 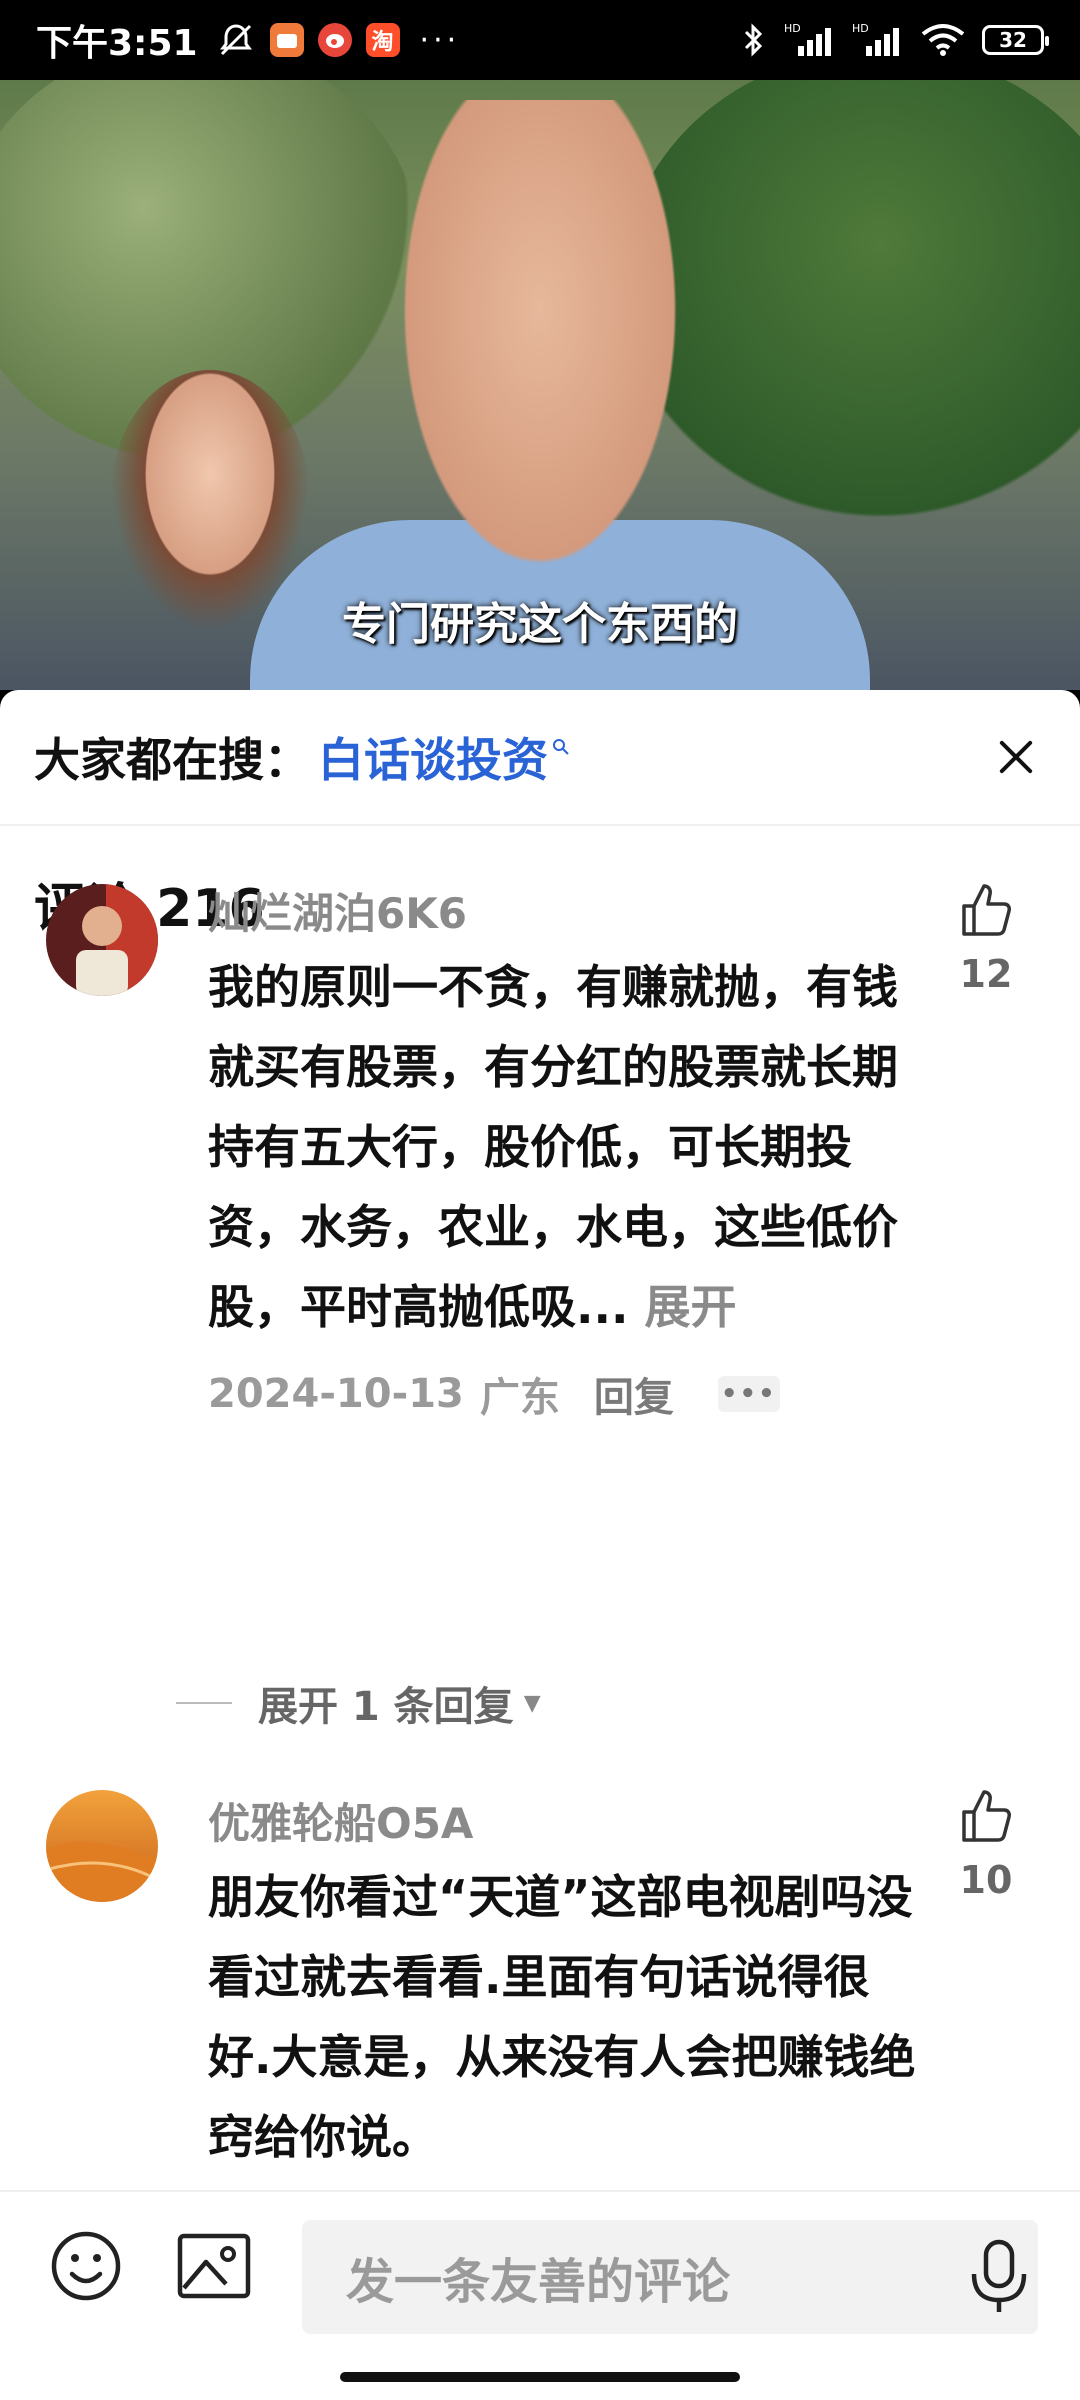 I want to click on trending-search-label: 大家都在搜：, so click(x=172, y=760).